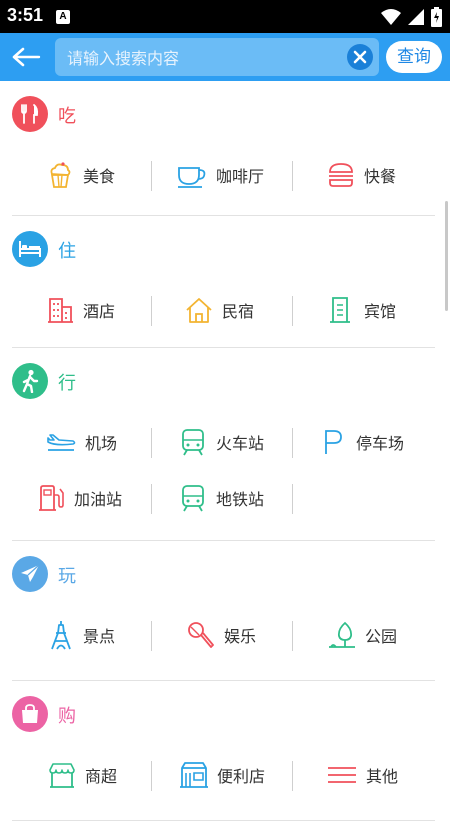 The width and height of the screenshot is (450, 821). What do you see at coordinates (362, 775) in the screenshot?
I see `category-item-other: 其他` at bounding box center [362, 775].